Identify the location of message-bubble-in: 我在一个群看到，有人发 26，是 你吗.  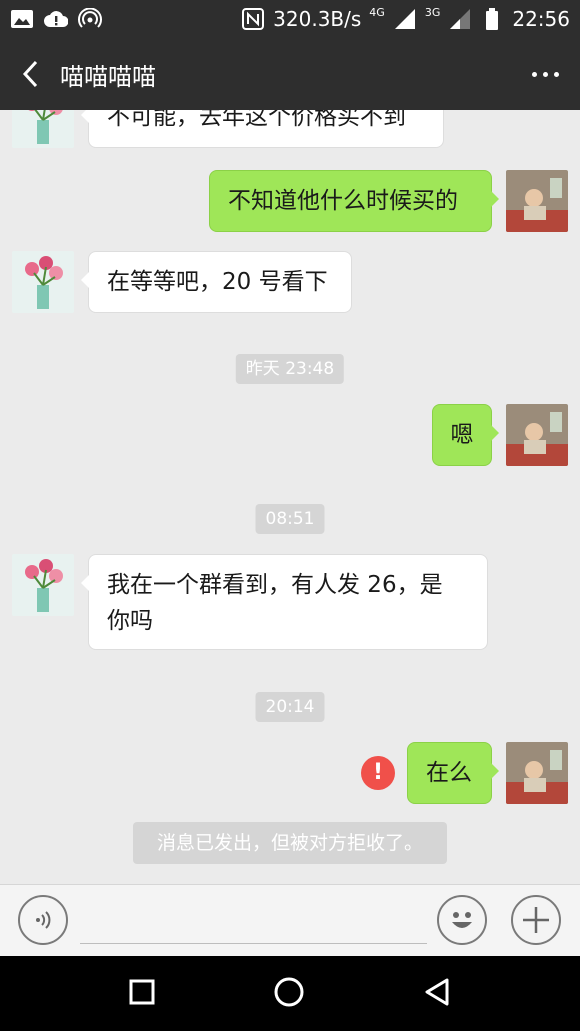
(284, 602).